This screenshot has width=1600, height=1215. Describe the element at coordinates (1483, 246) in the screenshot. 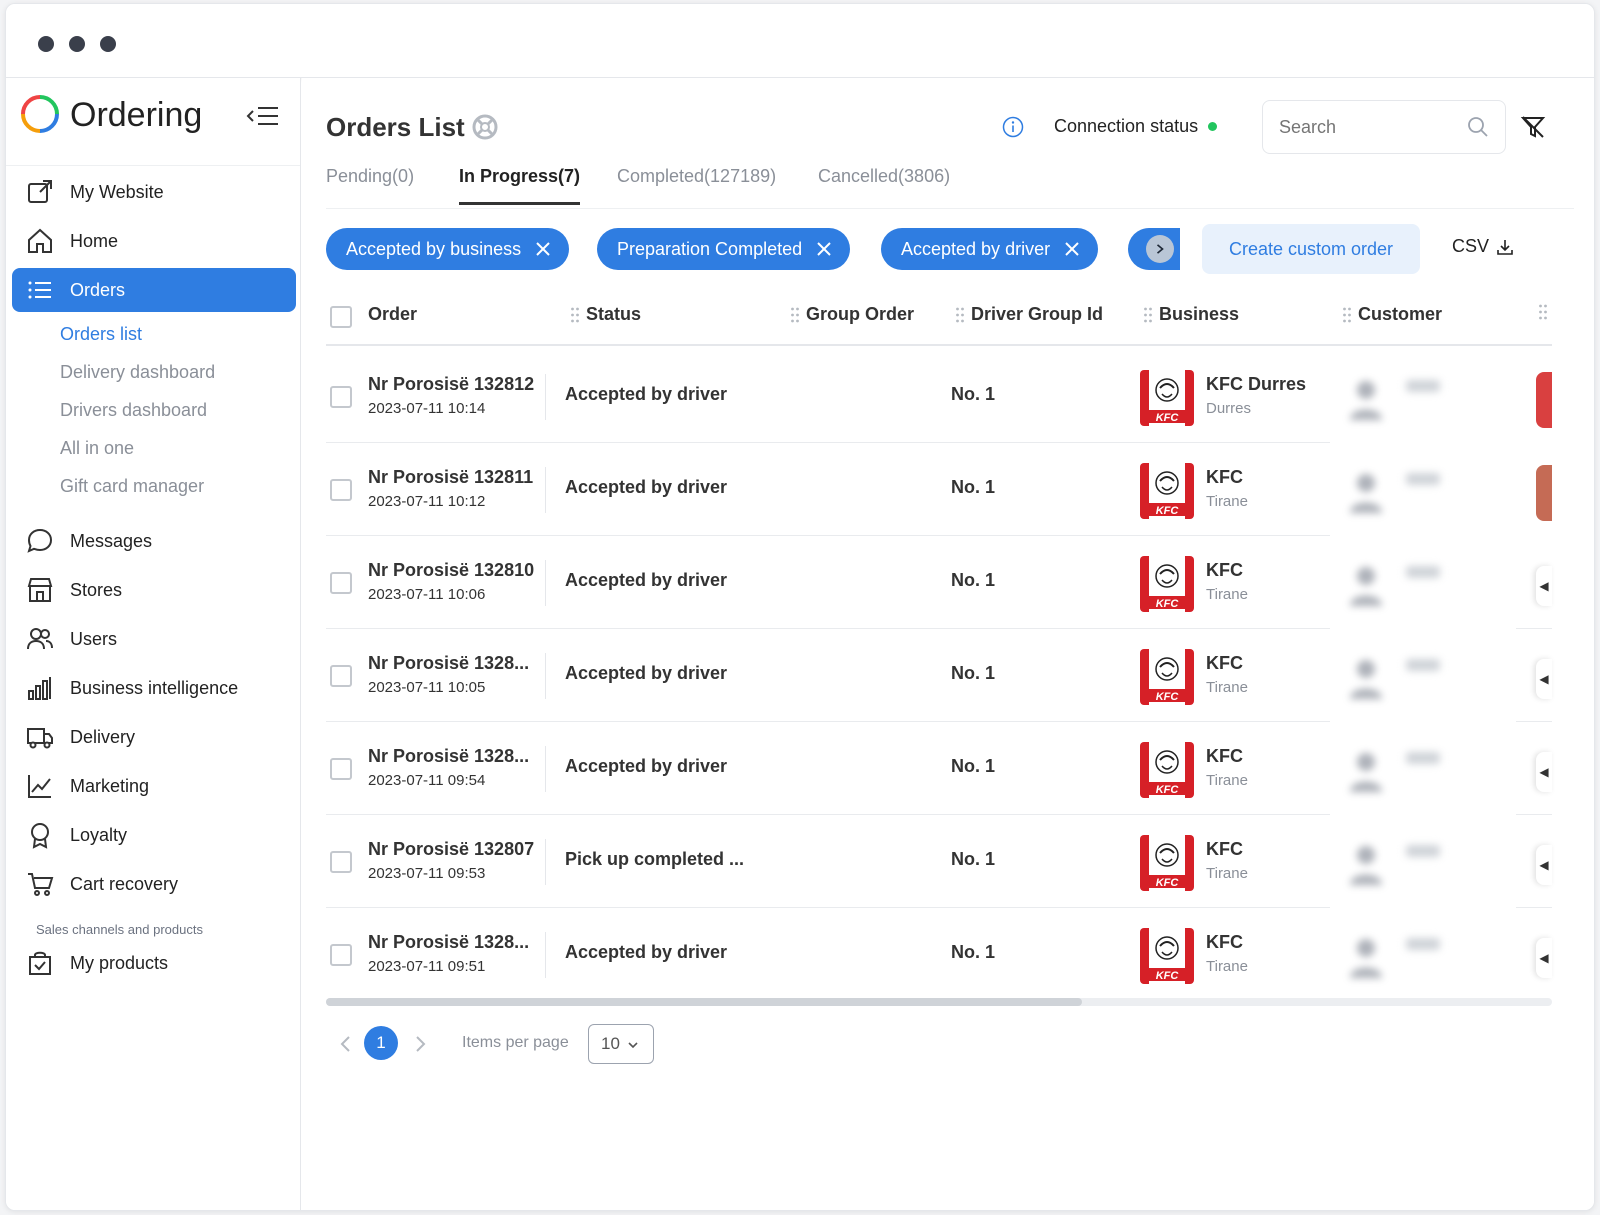

I see `csv-export-button: CSV` at that location.